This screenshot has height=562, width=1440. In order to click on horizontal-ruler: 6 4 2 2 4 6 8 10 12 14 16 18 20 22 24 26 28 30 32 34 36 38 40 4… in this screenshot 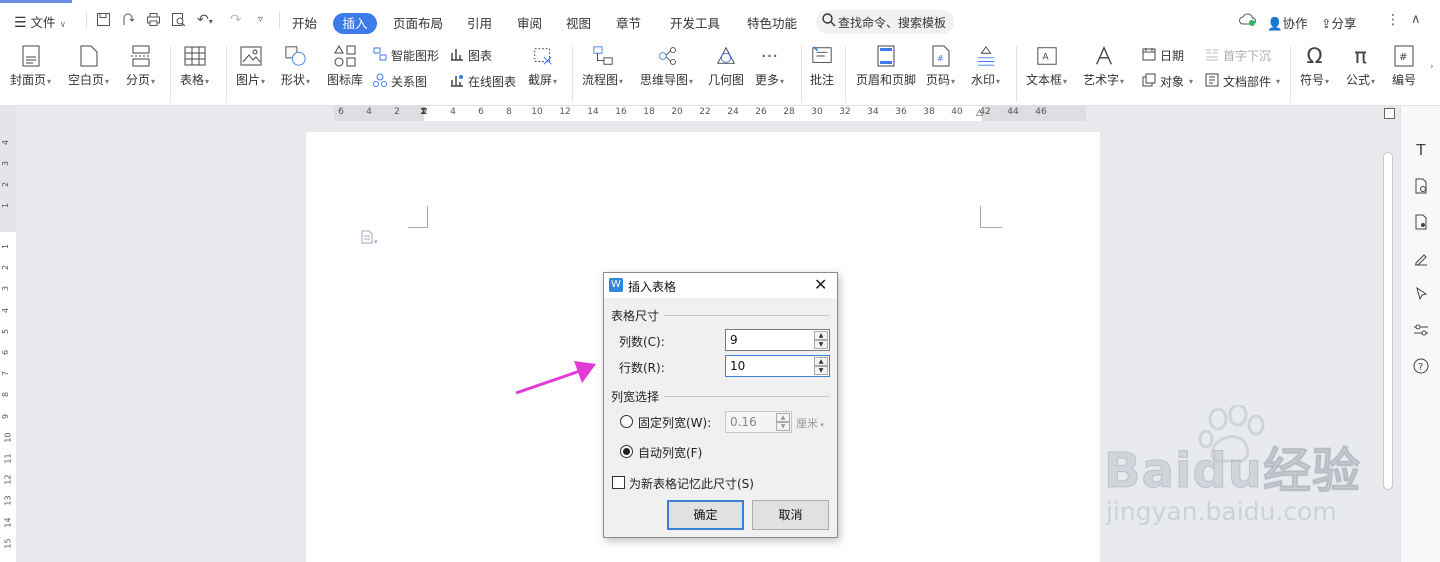, I will do `click(710, 113)`.